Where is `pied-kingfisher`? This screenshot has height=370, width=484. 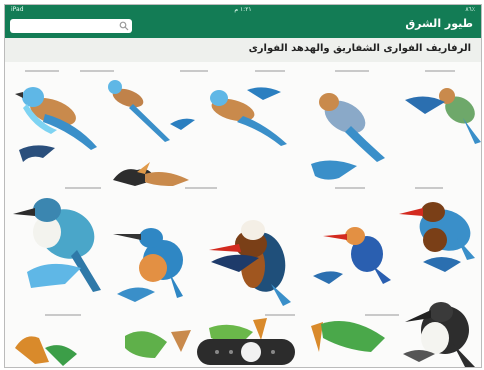 pied-kingfisher is located at coordinates (439, 334).